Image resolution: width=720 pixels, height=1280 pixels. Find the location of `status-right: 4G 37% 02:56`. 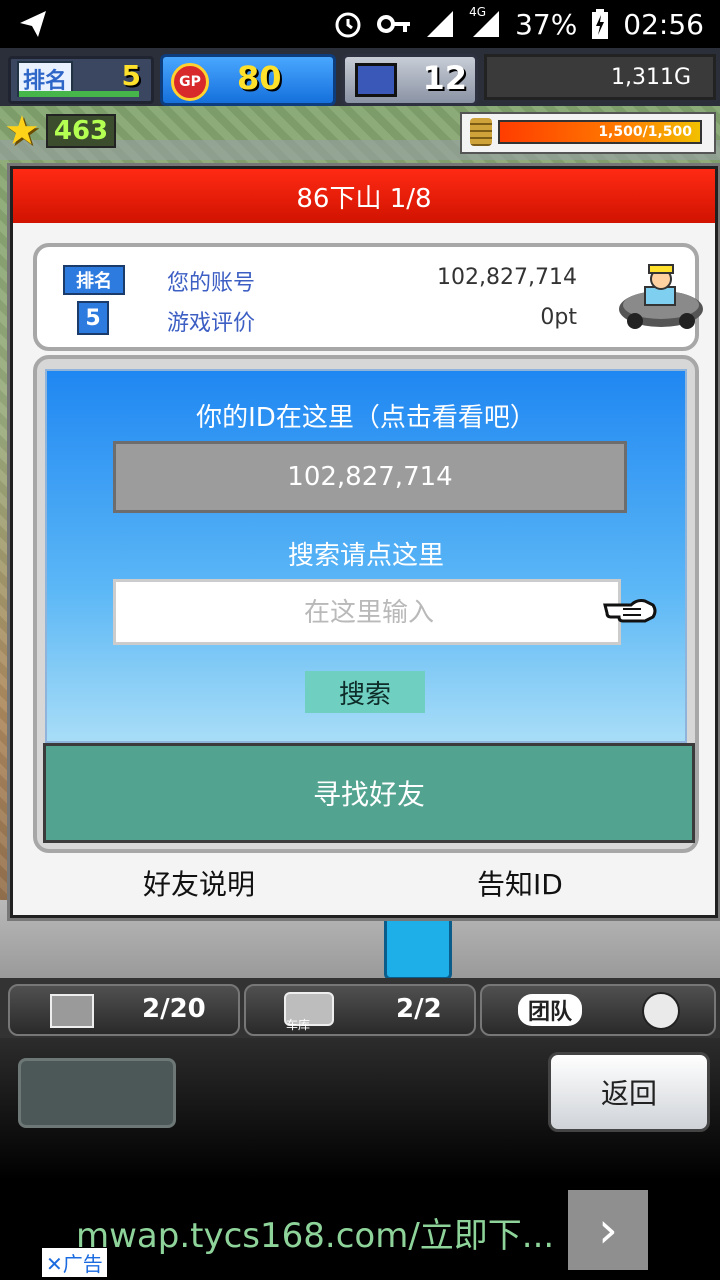

status-right: 4G 37% 02:56 is located at coordinates (518, 23).